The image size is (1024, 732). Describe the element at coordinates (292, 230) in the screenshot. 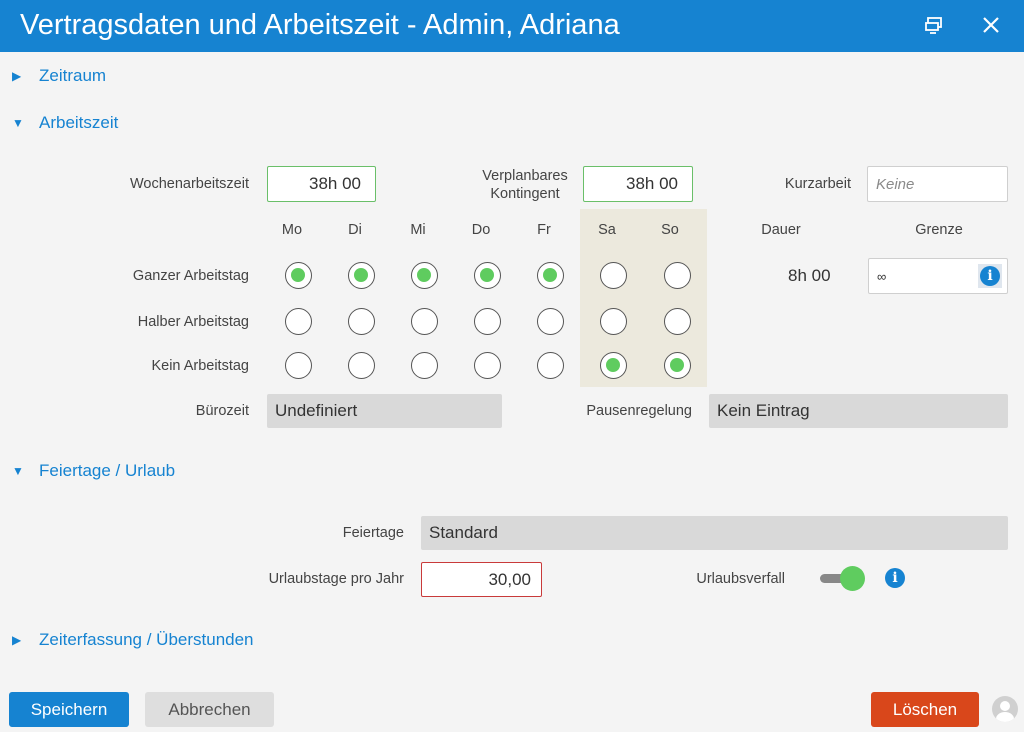

I see `day-header-mo: Mo` at that location.